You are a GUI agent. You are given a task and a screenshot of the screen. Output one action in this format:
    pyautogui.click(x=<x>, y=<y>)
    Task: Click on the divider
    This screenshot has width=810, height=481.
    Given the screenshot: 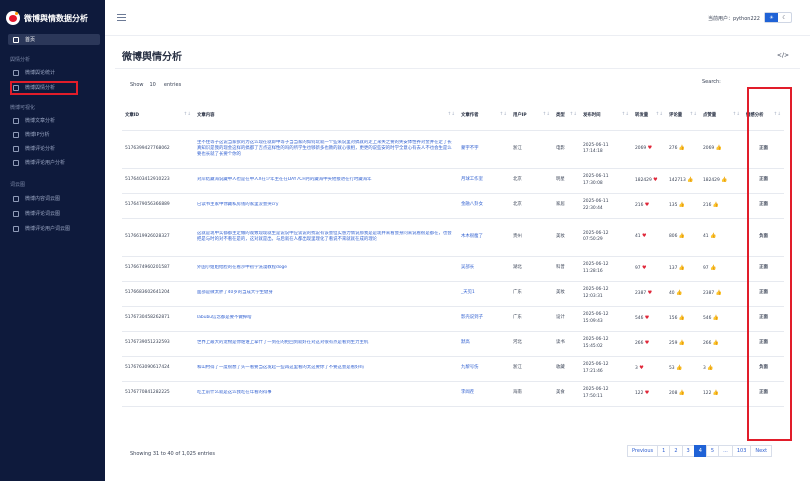 What is the action you would take?
    pyautogui.click(x=457, y=68)
    